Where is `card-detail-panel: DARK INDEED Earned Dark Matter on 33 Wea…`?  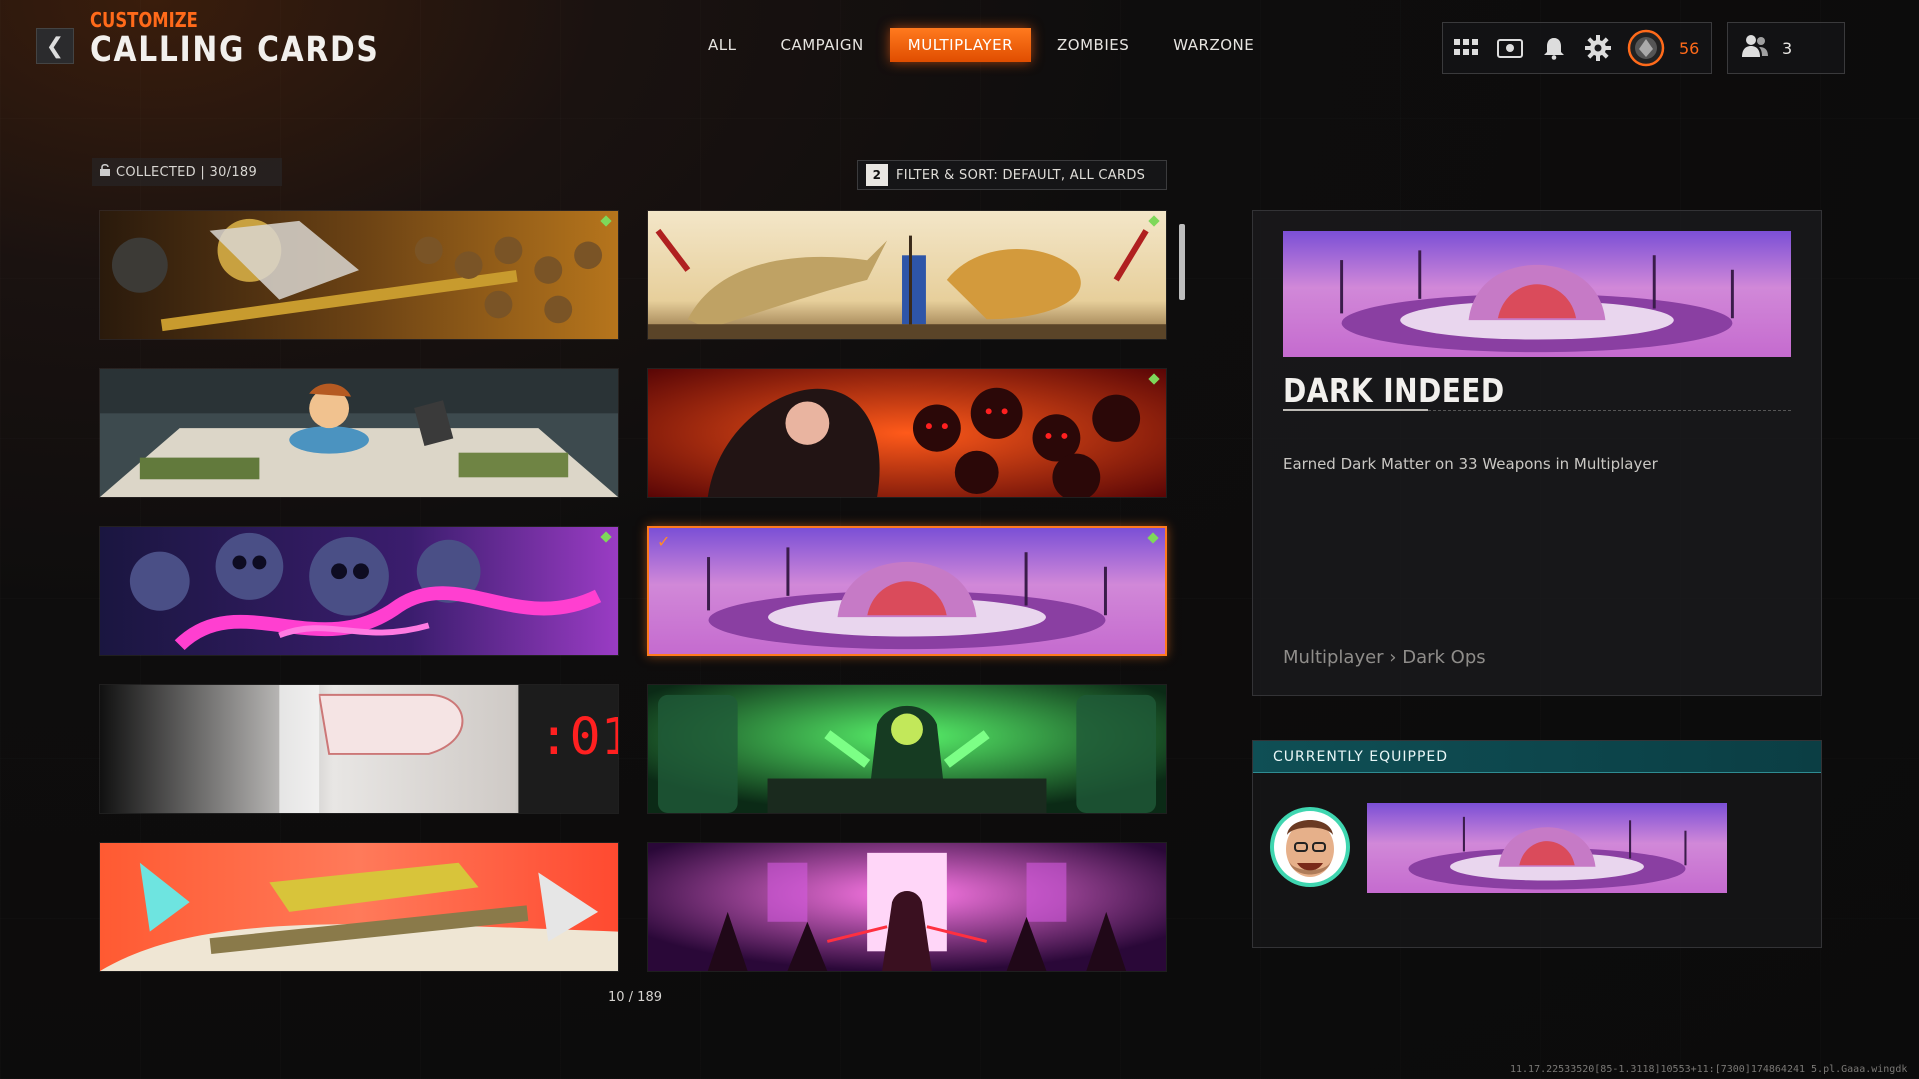 card-detail-panel: DARK INDEED Earned Dark Matter on 33 Wea… is located at coordinates (1537, 453).